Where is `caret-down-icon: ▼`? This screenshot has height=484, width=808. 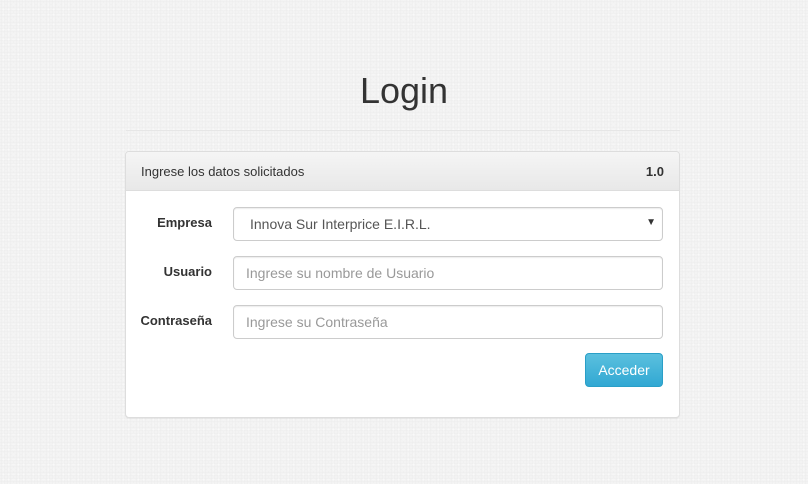 caret-down-icon: ▼ is located at coordinates (651, 222).